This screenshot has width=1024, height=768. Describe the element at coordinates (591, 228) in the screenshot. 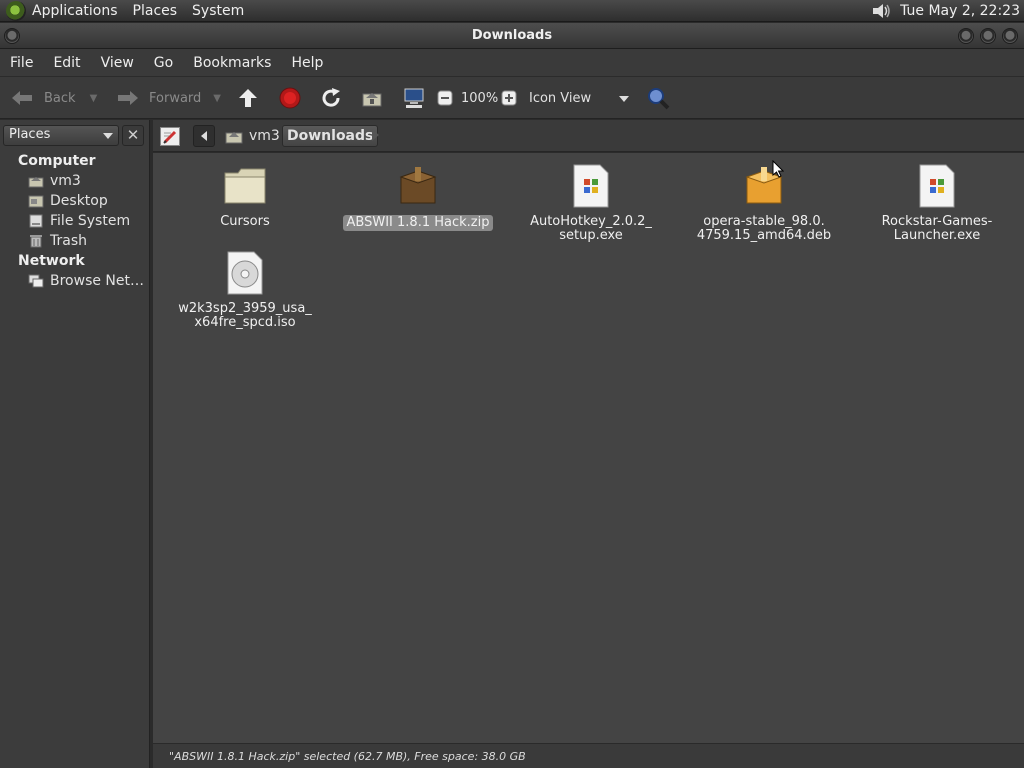

I see `file-name: AutoHotkey_2.0.2_ setup.exe` at that location.